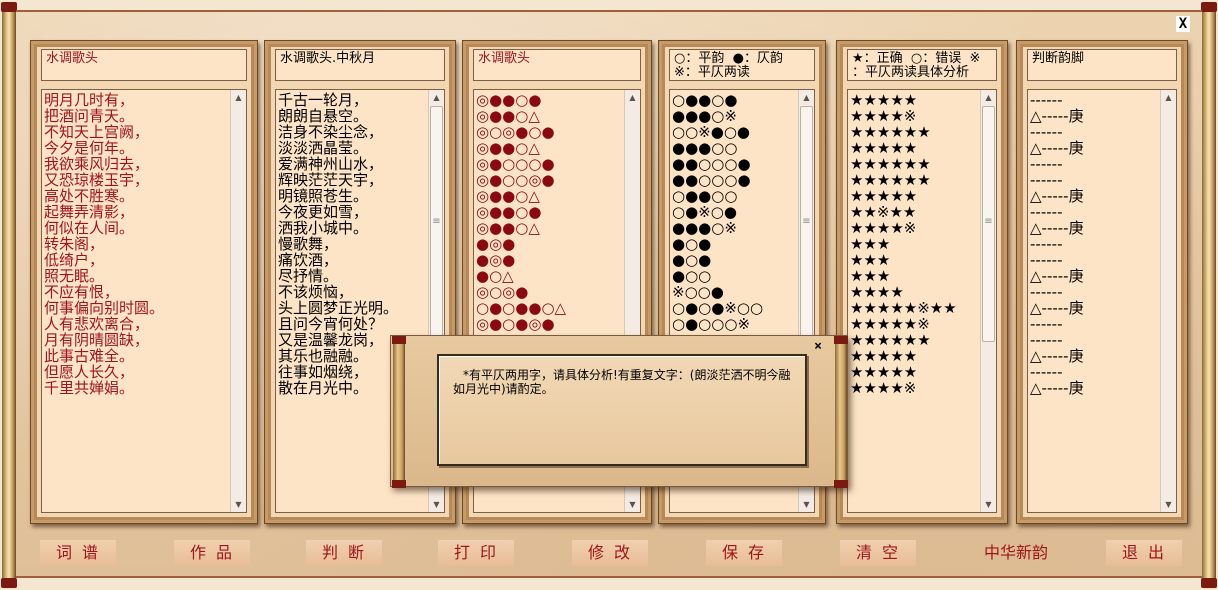 This screenshot has width=1218, height=590. I want to click on symbol-row: ※○○●, so click(698, 292).